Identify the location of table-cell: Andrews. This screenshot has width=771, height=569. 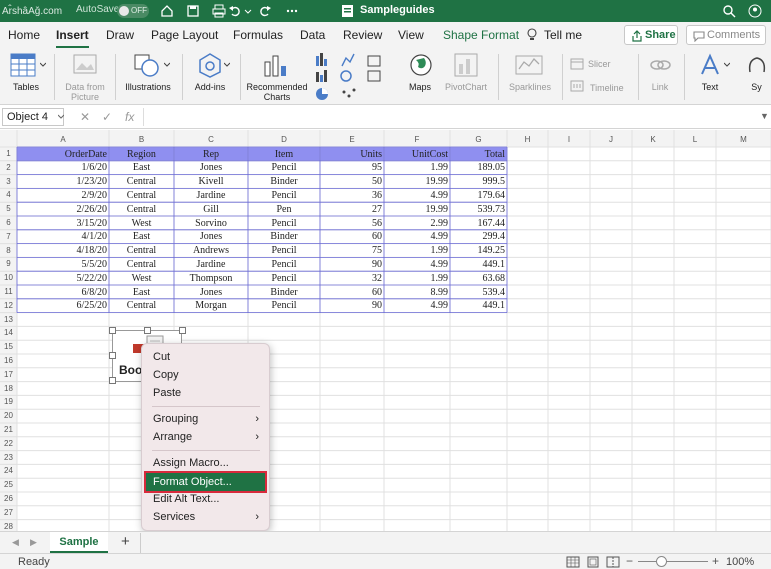
(211, 250).